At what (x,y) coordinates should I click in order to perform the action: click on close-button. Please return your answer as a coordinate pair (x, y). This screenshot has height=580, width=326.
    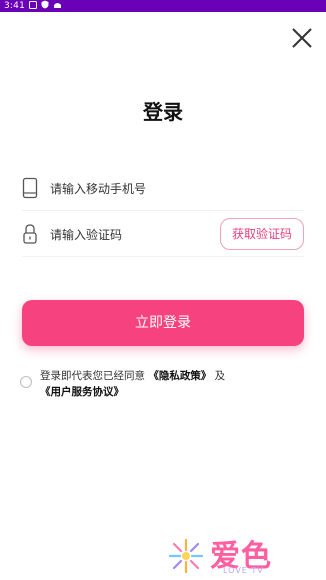
    Looking at the image, I should click on (302, 38).